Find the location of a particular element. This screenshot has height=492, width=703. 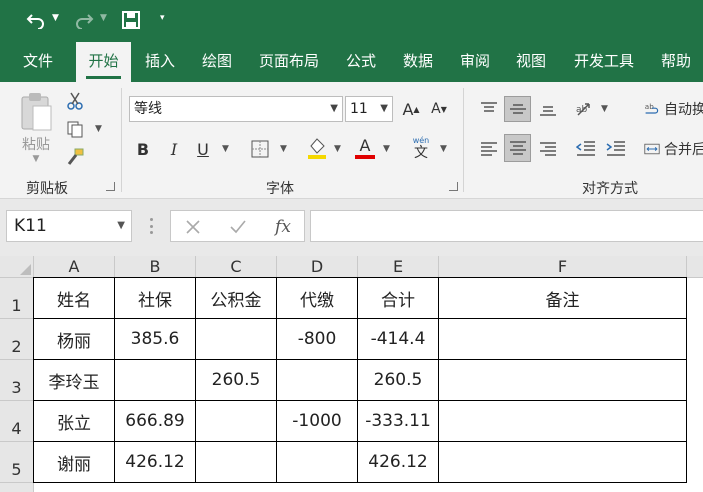

copy-icon is located at coordinates (75, 129).